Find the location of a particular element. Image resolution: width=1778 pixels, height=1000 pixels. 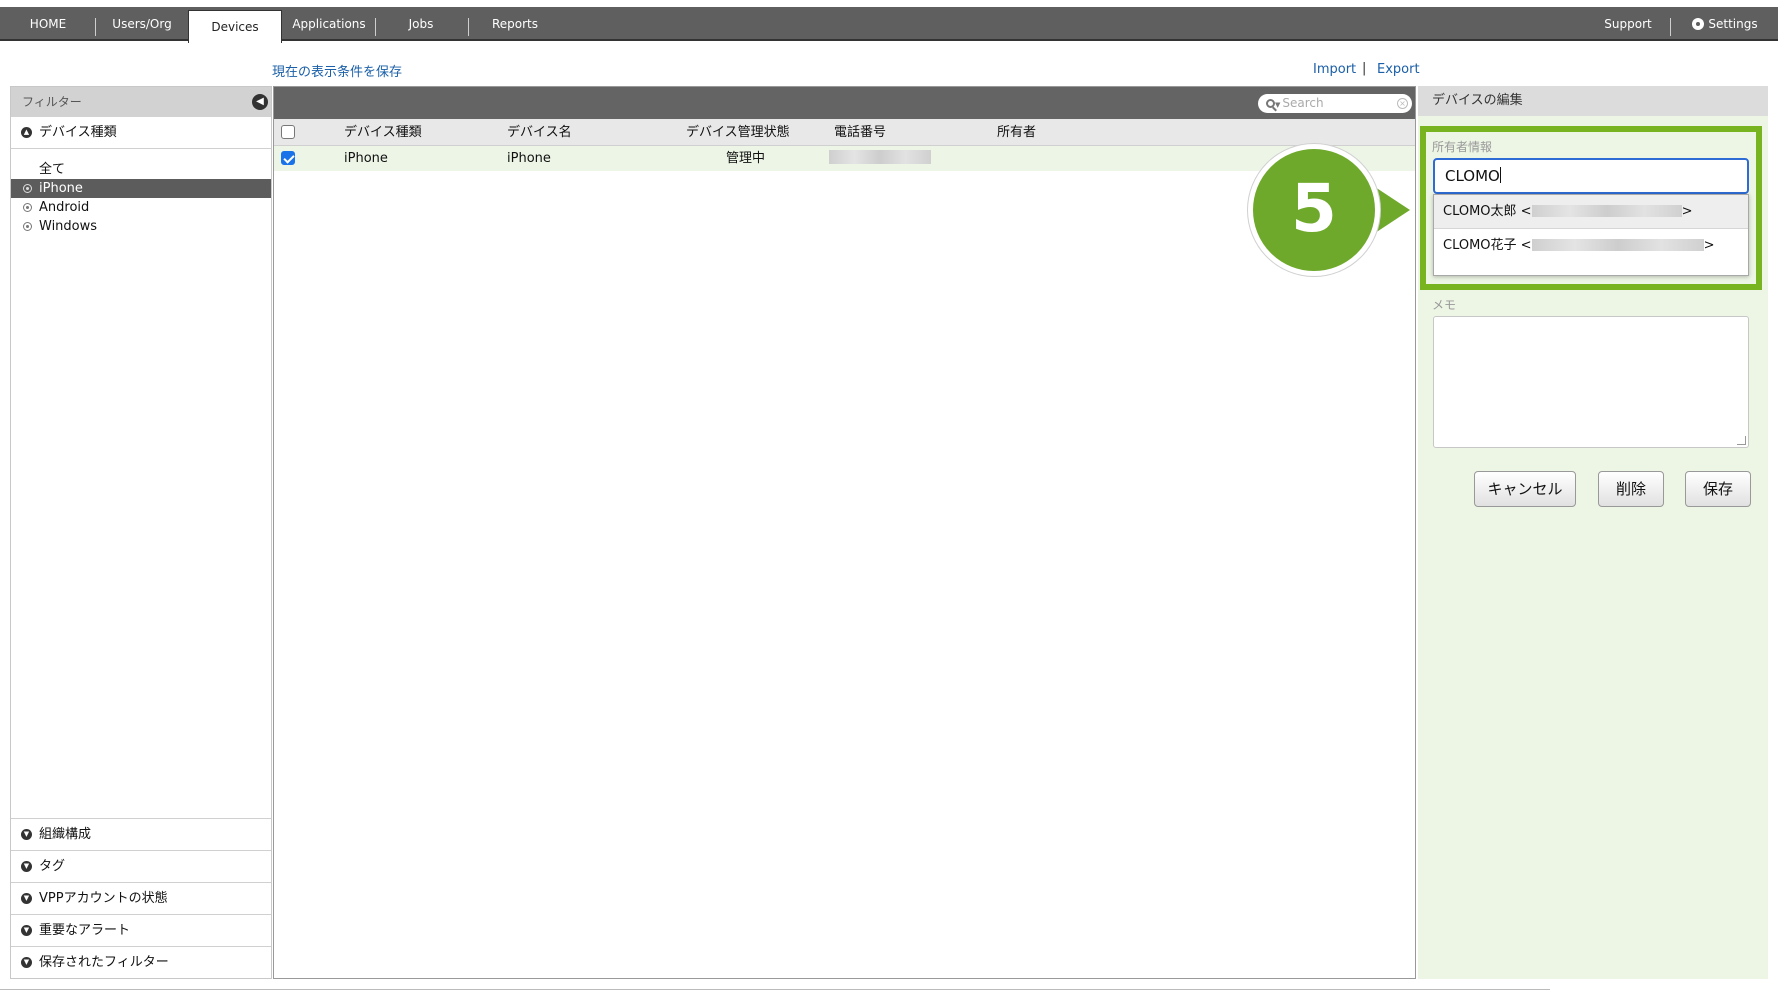

owner-label: 所有者情報 is located at coordinates (1462, 147).